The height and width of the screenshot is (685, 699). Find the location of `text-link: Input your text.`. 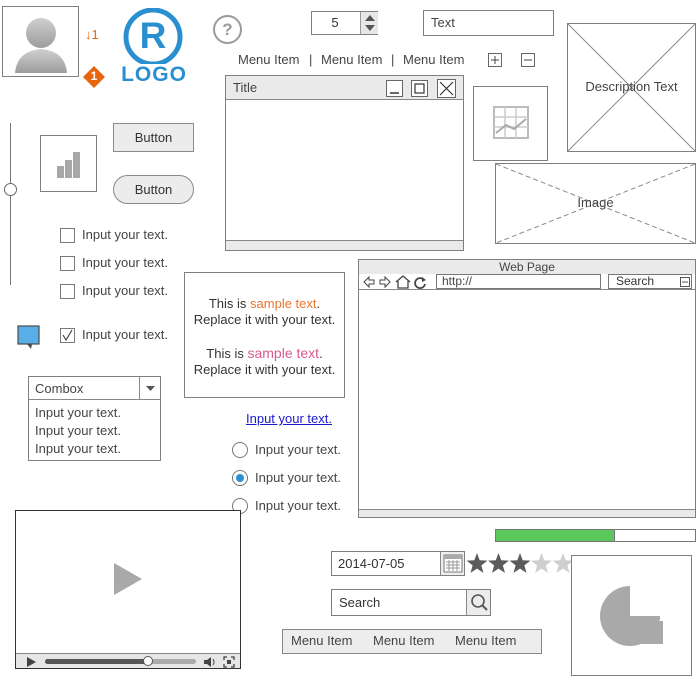

text-link: Input your text. is located at coordinates (289, 418).